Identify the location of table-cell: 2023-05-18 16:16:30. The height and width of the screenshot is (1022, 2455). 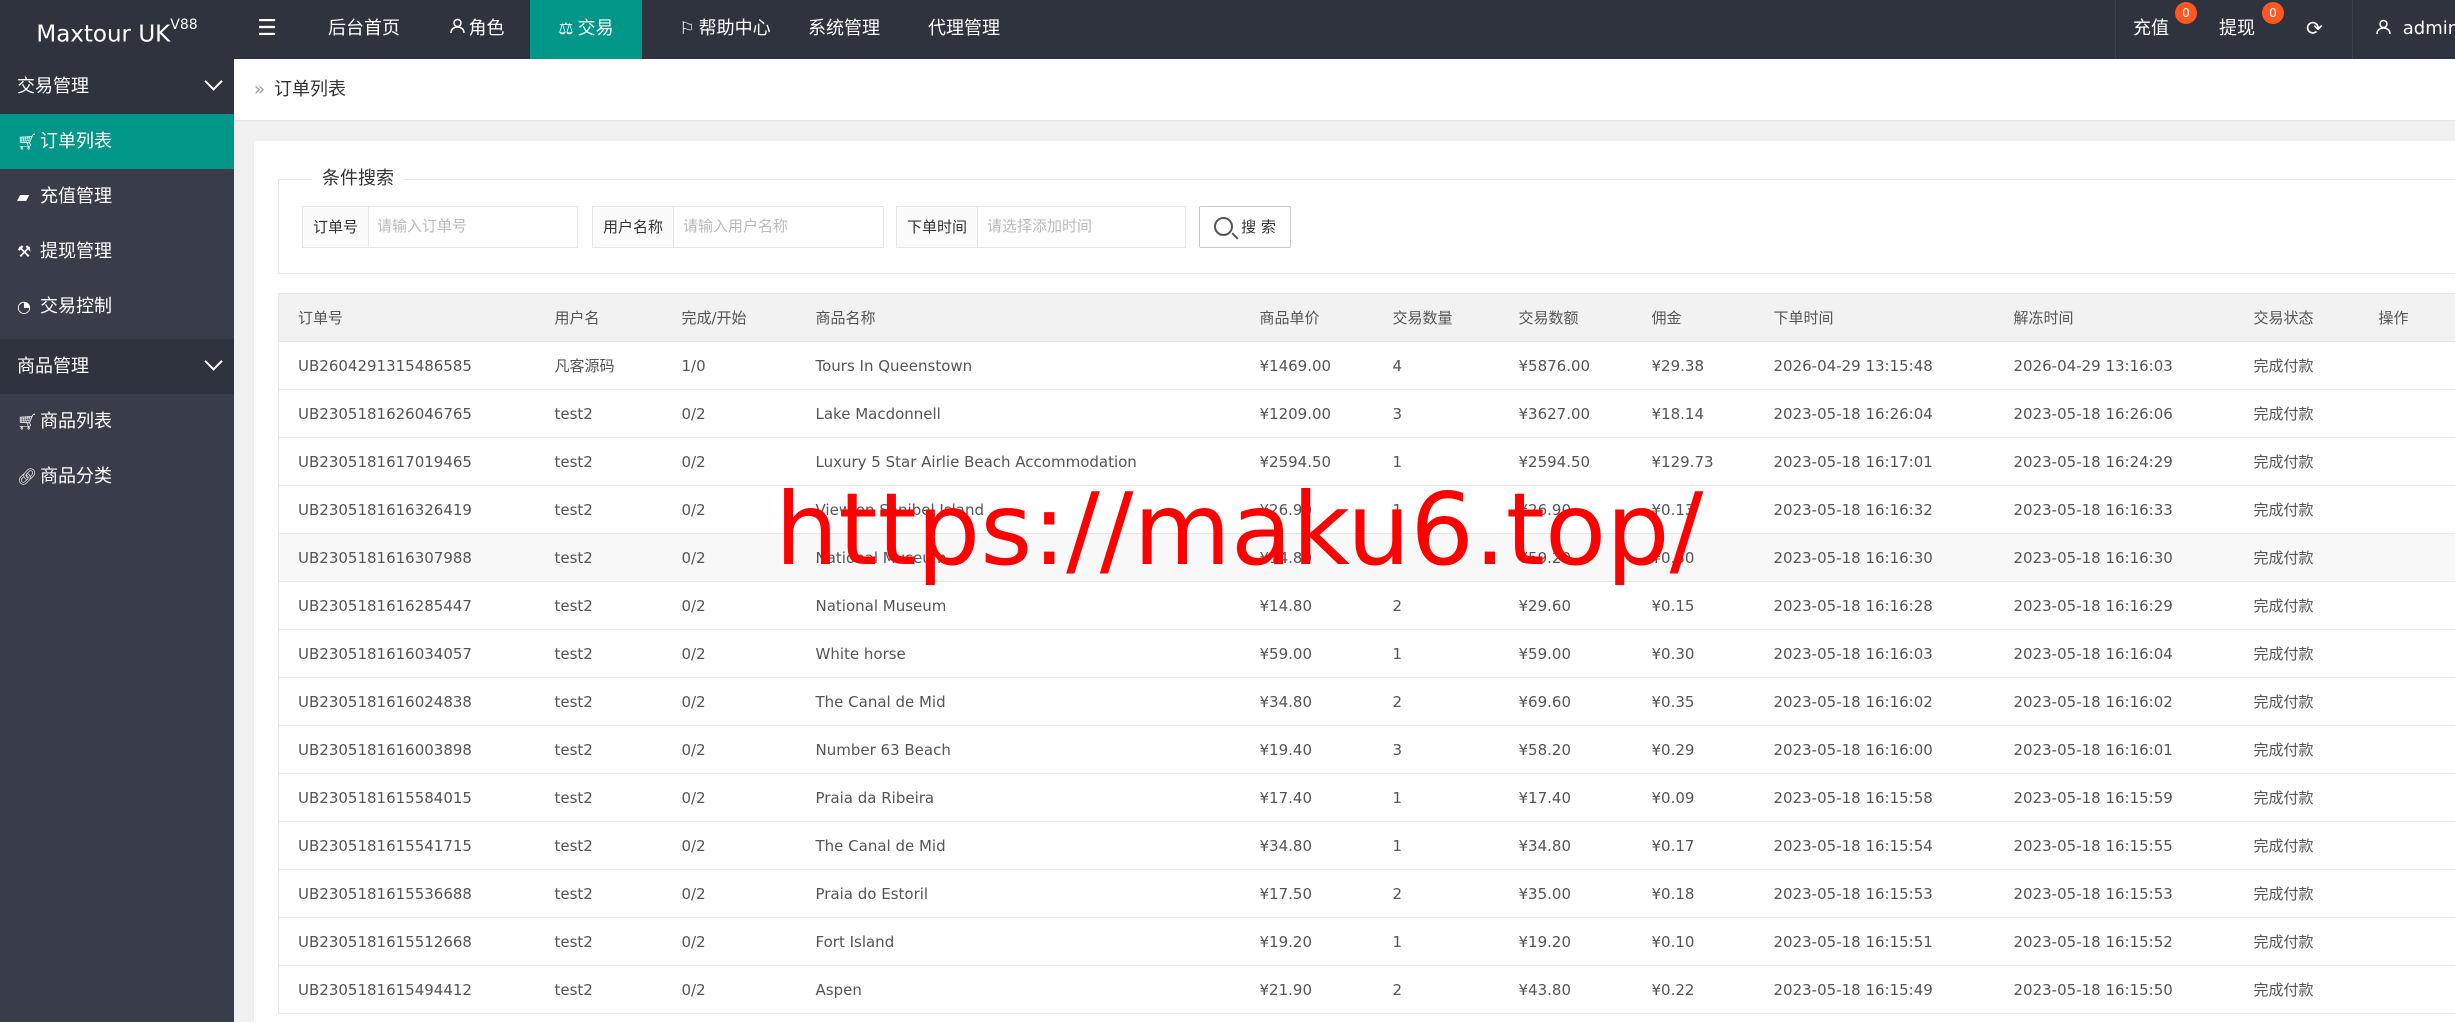
(1874, 557).